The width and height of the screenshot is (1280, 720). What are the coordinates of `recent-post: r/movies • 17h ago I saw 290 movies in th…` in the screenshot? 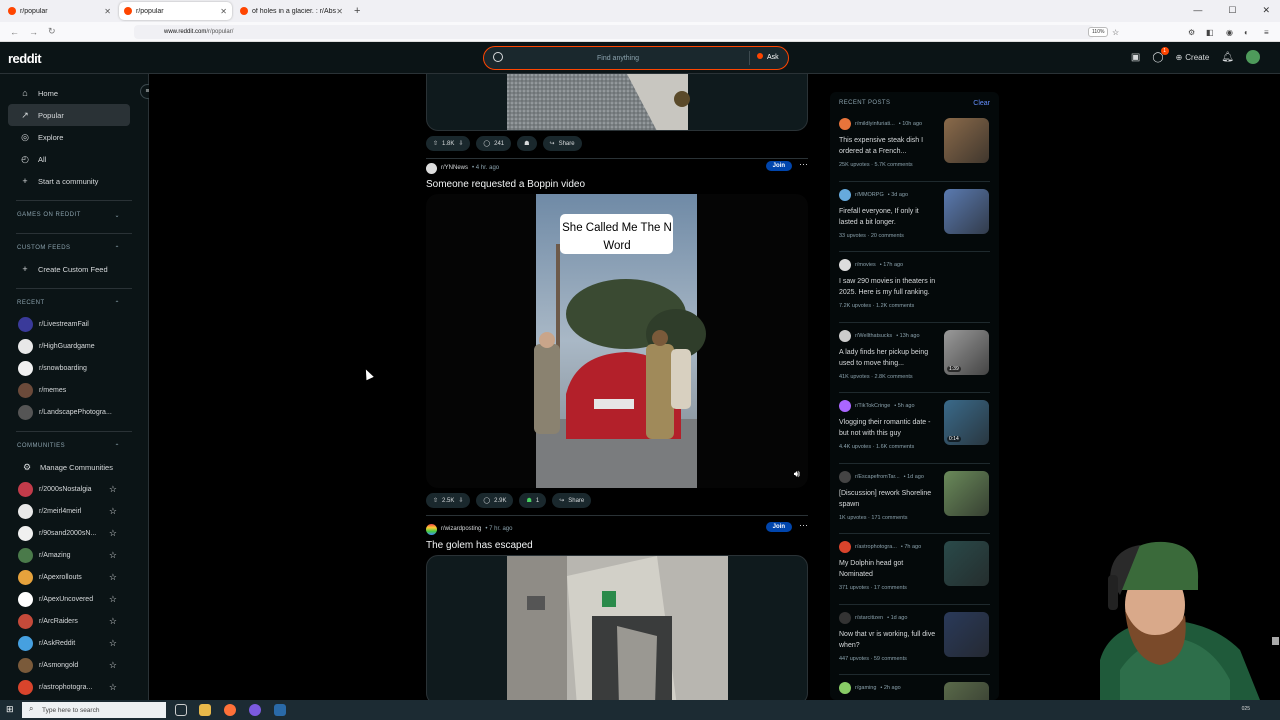 It's located at (914, 287).